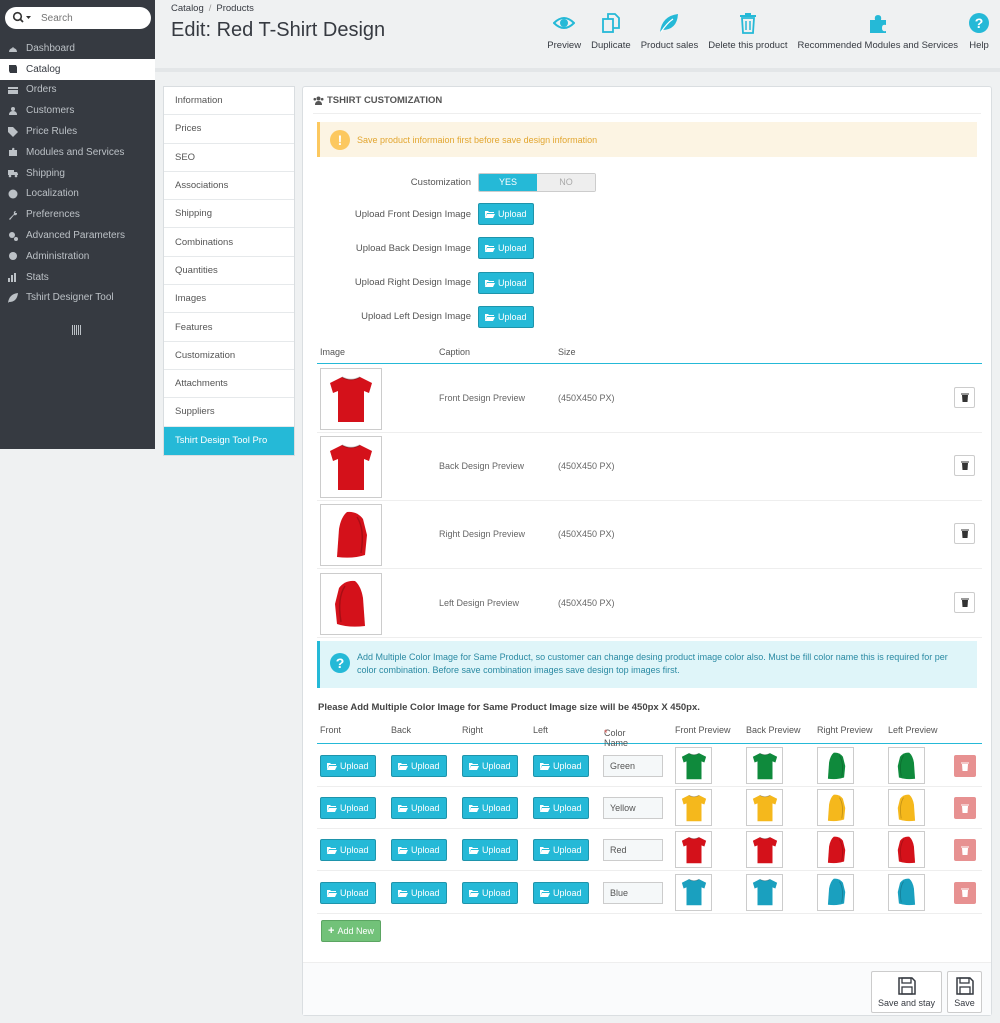  I want to click on tab-customization: Customization, so click(229, 356).